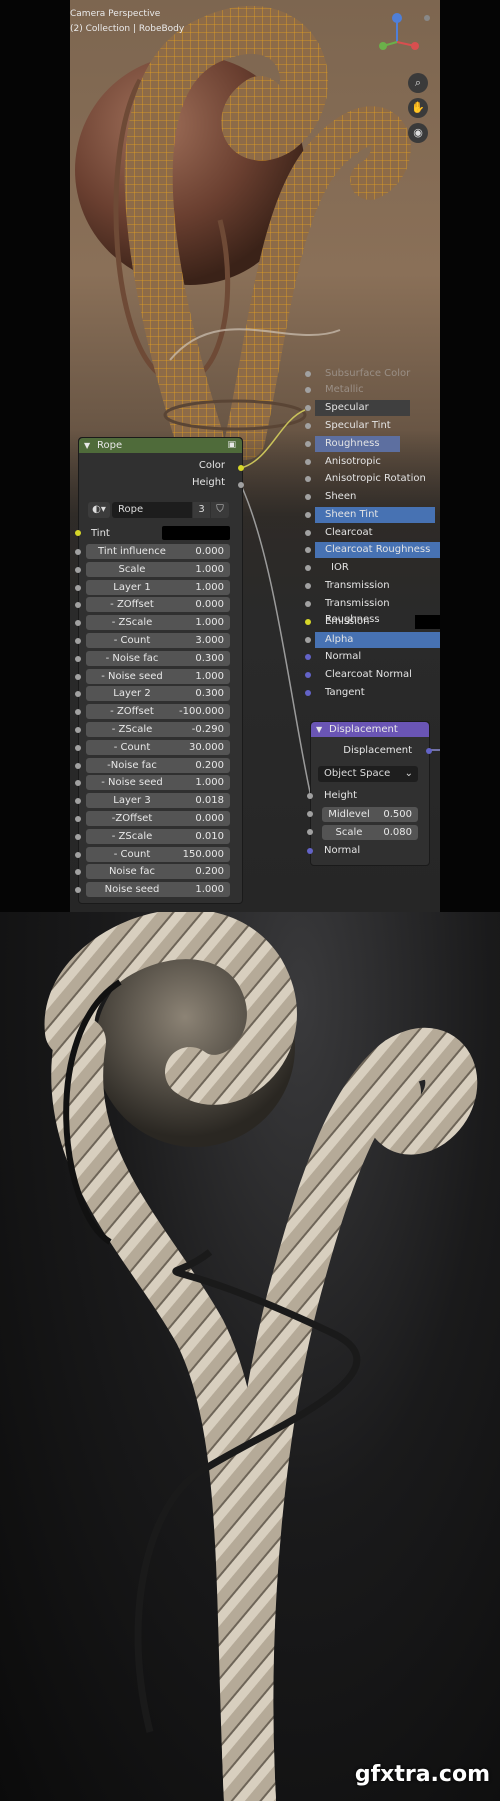 The width and height of the screenshot is (500, 1801). Describe the element at coordinates (132, 818) in the screenshot. I see `rope-field-label: -ZOffset` at that location.